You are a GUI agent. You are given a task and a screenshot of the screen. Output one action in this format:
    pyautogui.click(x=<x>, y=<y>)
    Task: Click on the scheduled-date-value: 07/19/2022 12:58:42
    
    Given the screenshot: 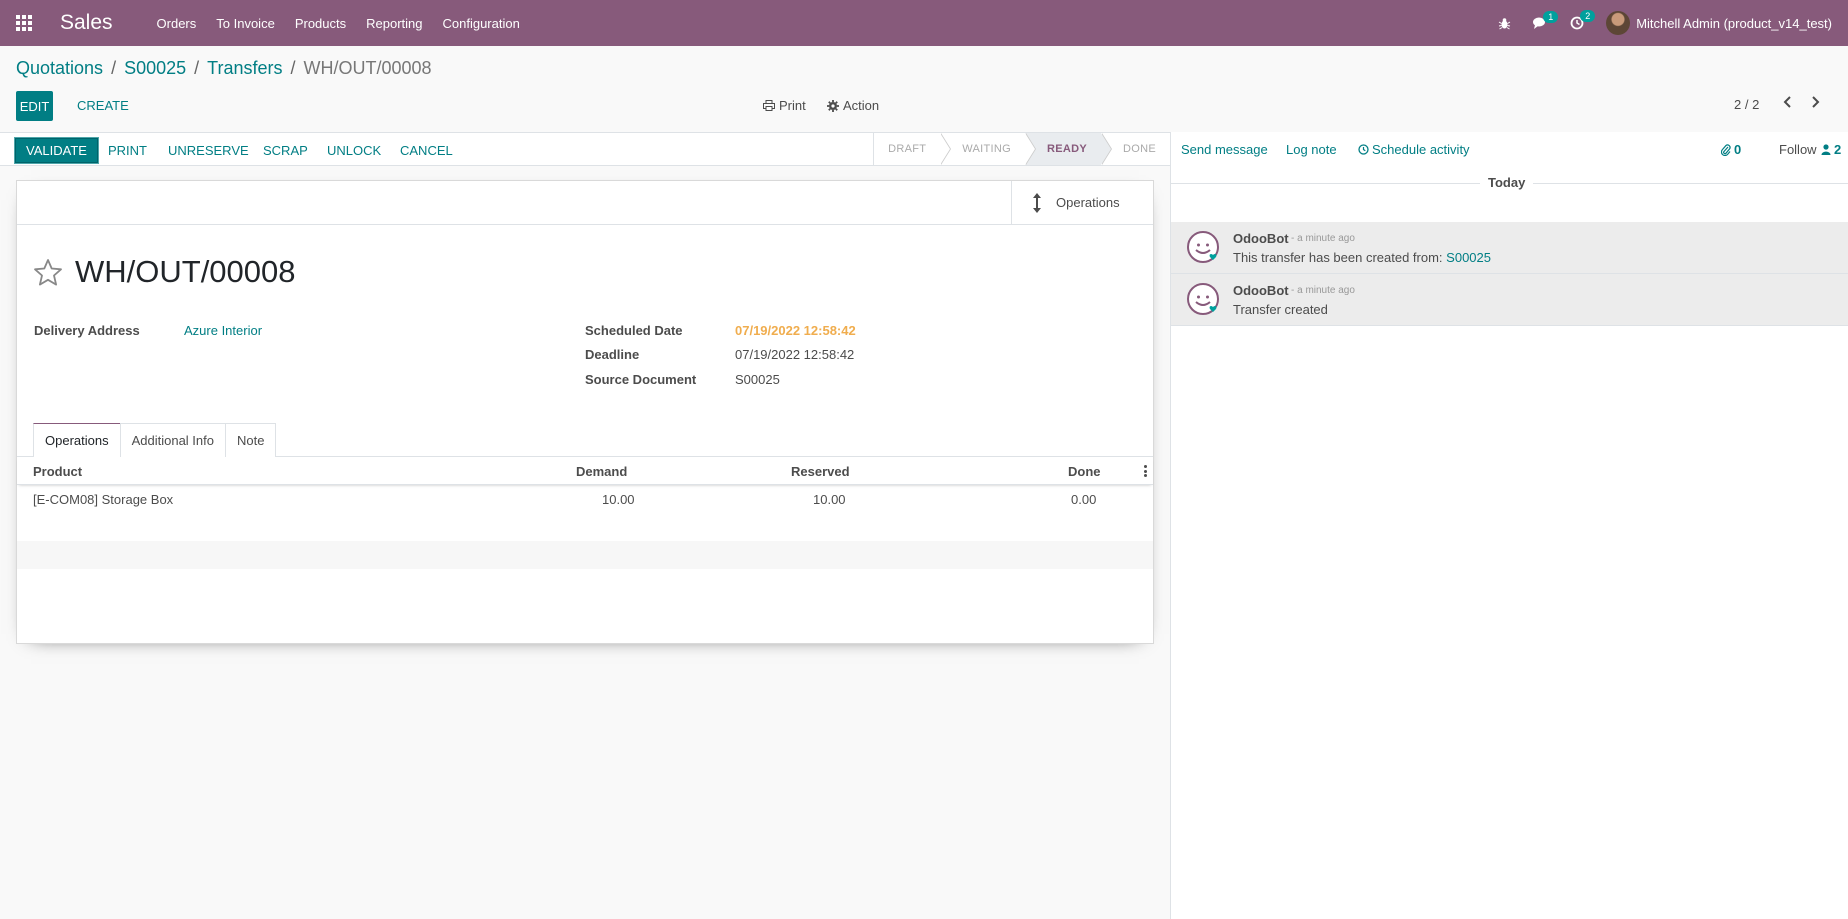 What is the action you would take?
    pyautogui.click(x=795, y=330)
    